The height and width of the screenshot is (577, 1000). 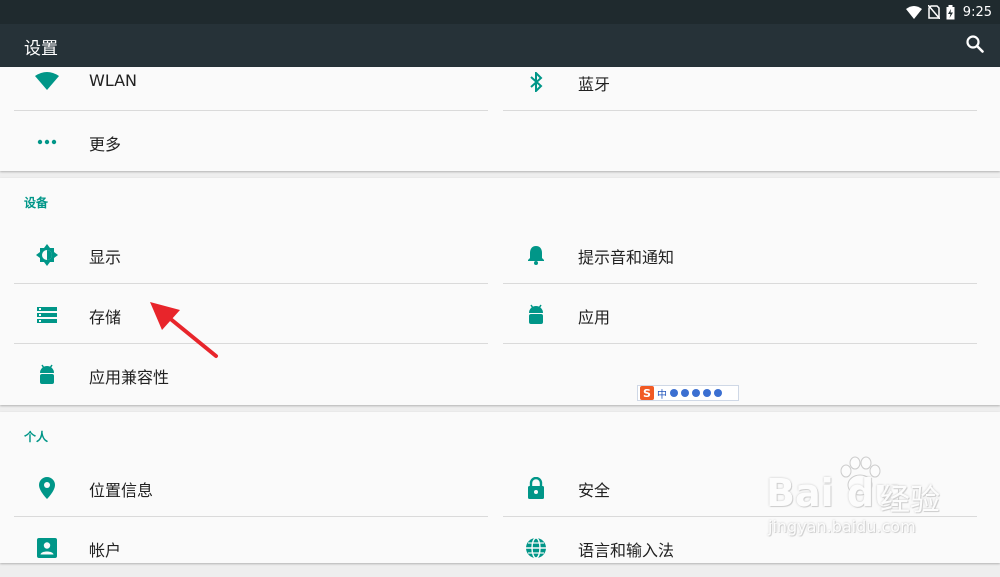 I want to click on settings-item-label: 语言和输入法, so click(x=626, y=550).